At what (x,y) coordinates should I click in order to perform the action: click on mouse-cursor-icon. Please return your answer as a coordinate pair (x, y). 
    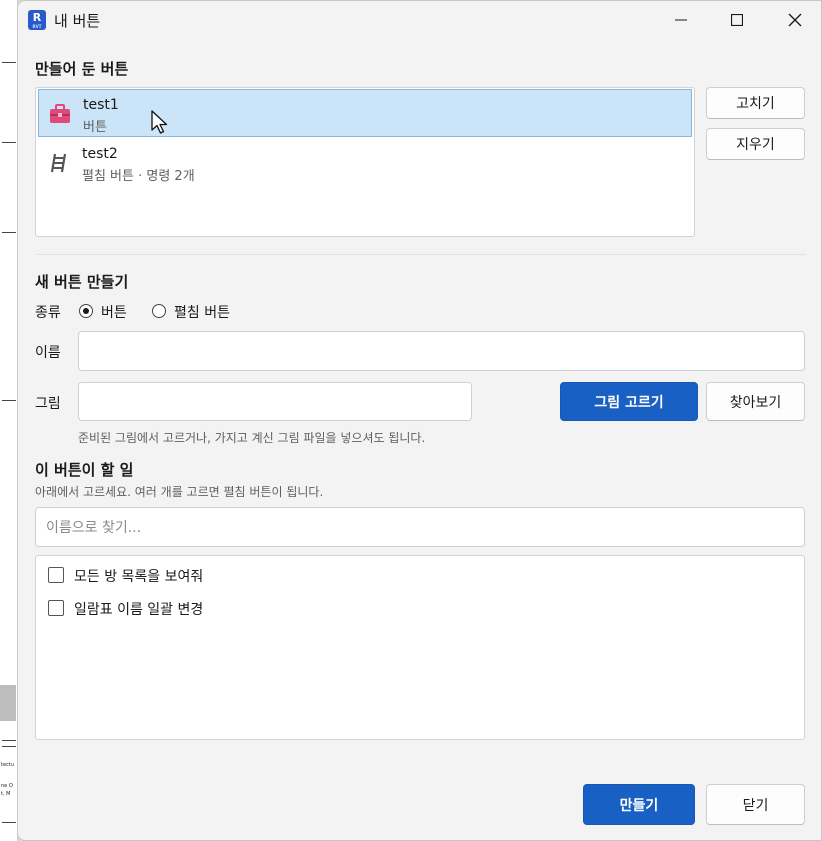
    Looking at the image, I should click on (159, 122).